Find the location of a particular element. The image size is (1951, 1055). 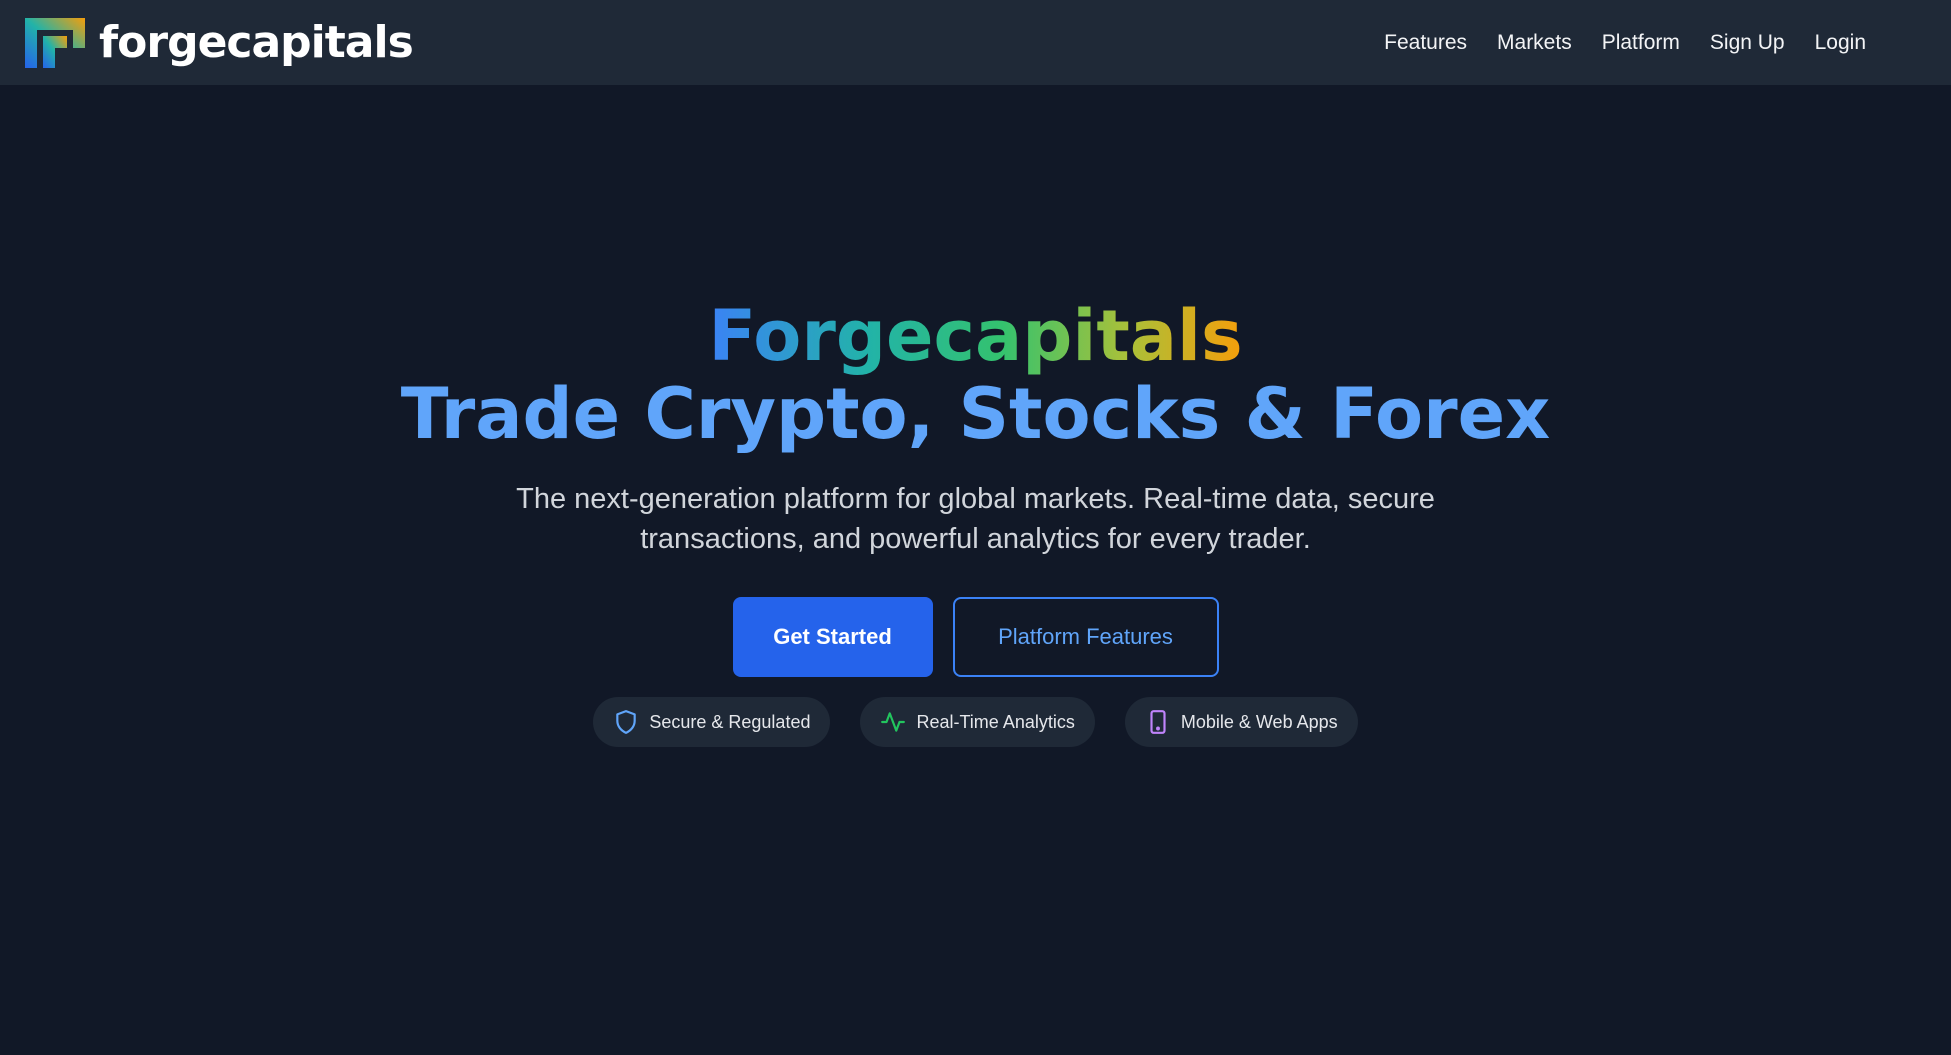

badge-label: Mobile & Web Apps is located at coordinates (1259, 721).